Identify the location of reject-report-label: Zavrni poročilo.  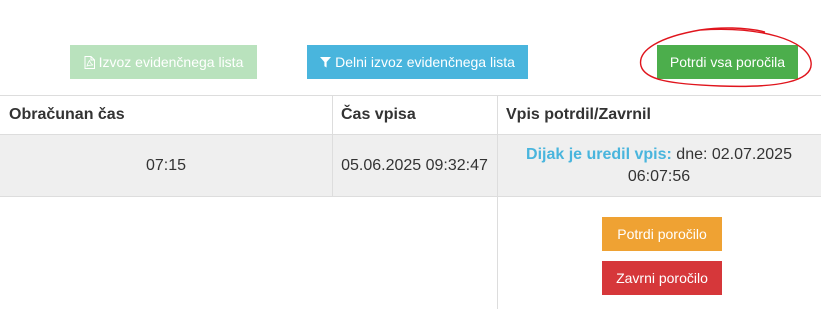
(662, 278).